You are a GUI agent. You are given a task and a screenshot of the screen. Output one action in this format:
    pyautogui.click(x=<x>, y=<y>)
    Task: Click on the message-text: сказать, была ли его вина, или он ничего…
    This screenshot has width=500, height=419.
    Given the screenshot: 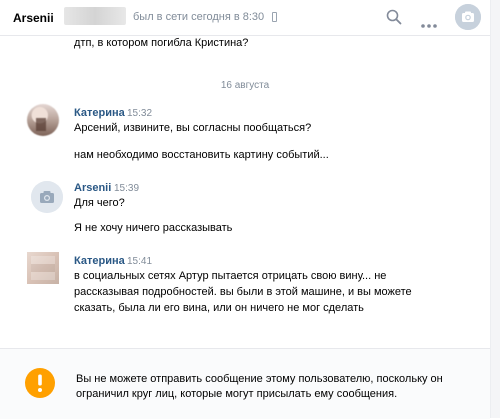 What is the action you would take?
    pyautogui.click(x=219, y=308)
    